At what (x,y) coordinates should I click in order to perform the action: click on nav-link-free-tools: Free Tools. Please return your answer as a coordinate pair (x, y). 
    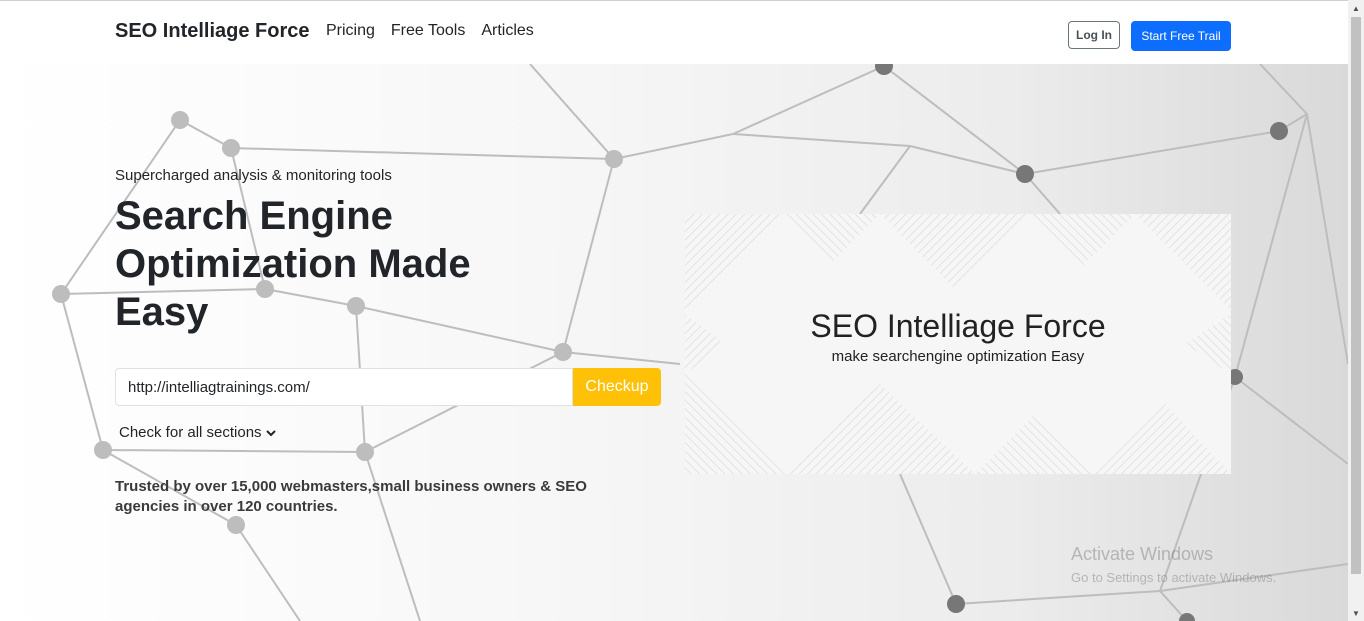
    Looking at the image, I should click on (428, 31).